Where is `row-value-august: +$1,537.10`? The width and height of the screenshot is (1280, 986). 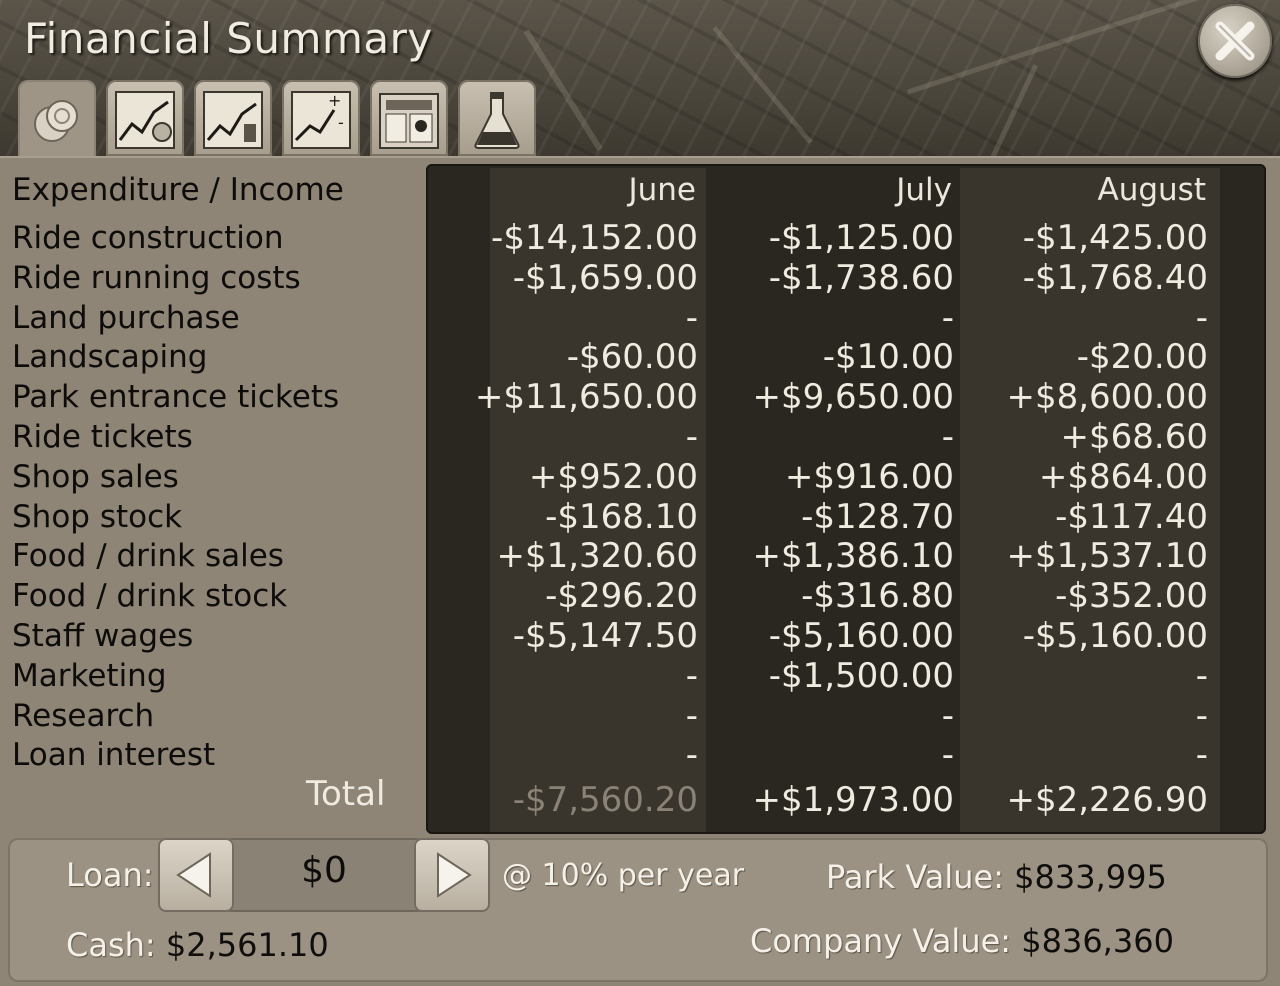
row-value-august: +$1,537.10 is located at coordinates (1107, 556).